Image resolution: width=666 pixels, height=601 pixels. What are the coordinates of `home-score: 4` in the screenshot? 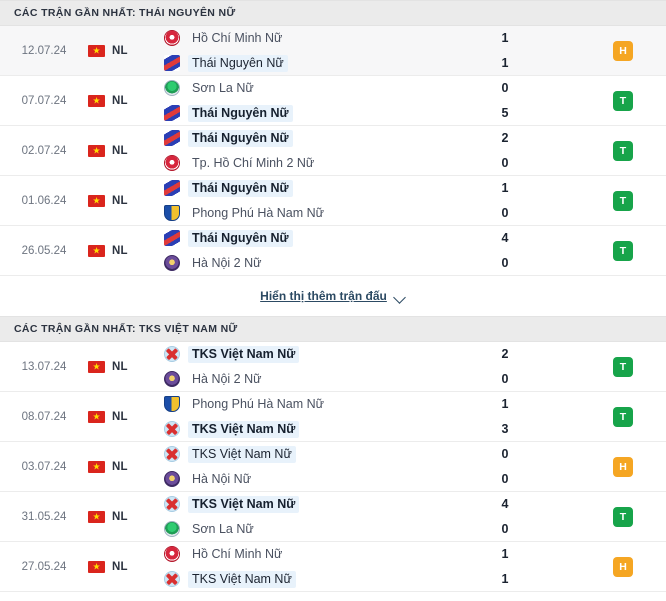 It's located at (505, 237).